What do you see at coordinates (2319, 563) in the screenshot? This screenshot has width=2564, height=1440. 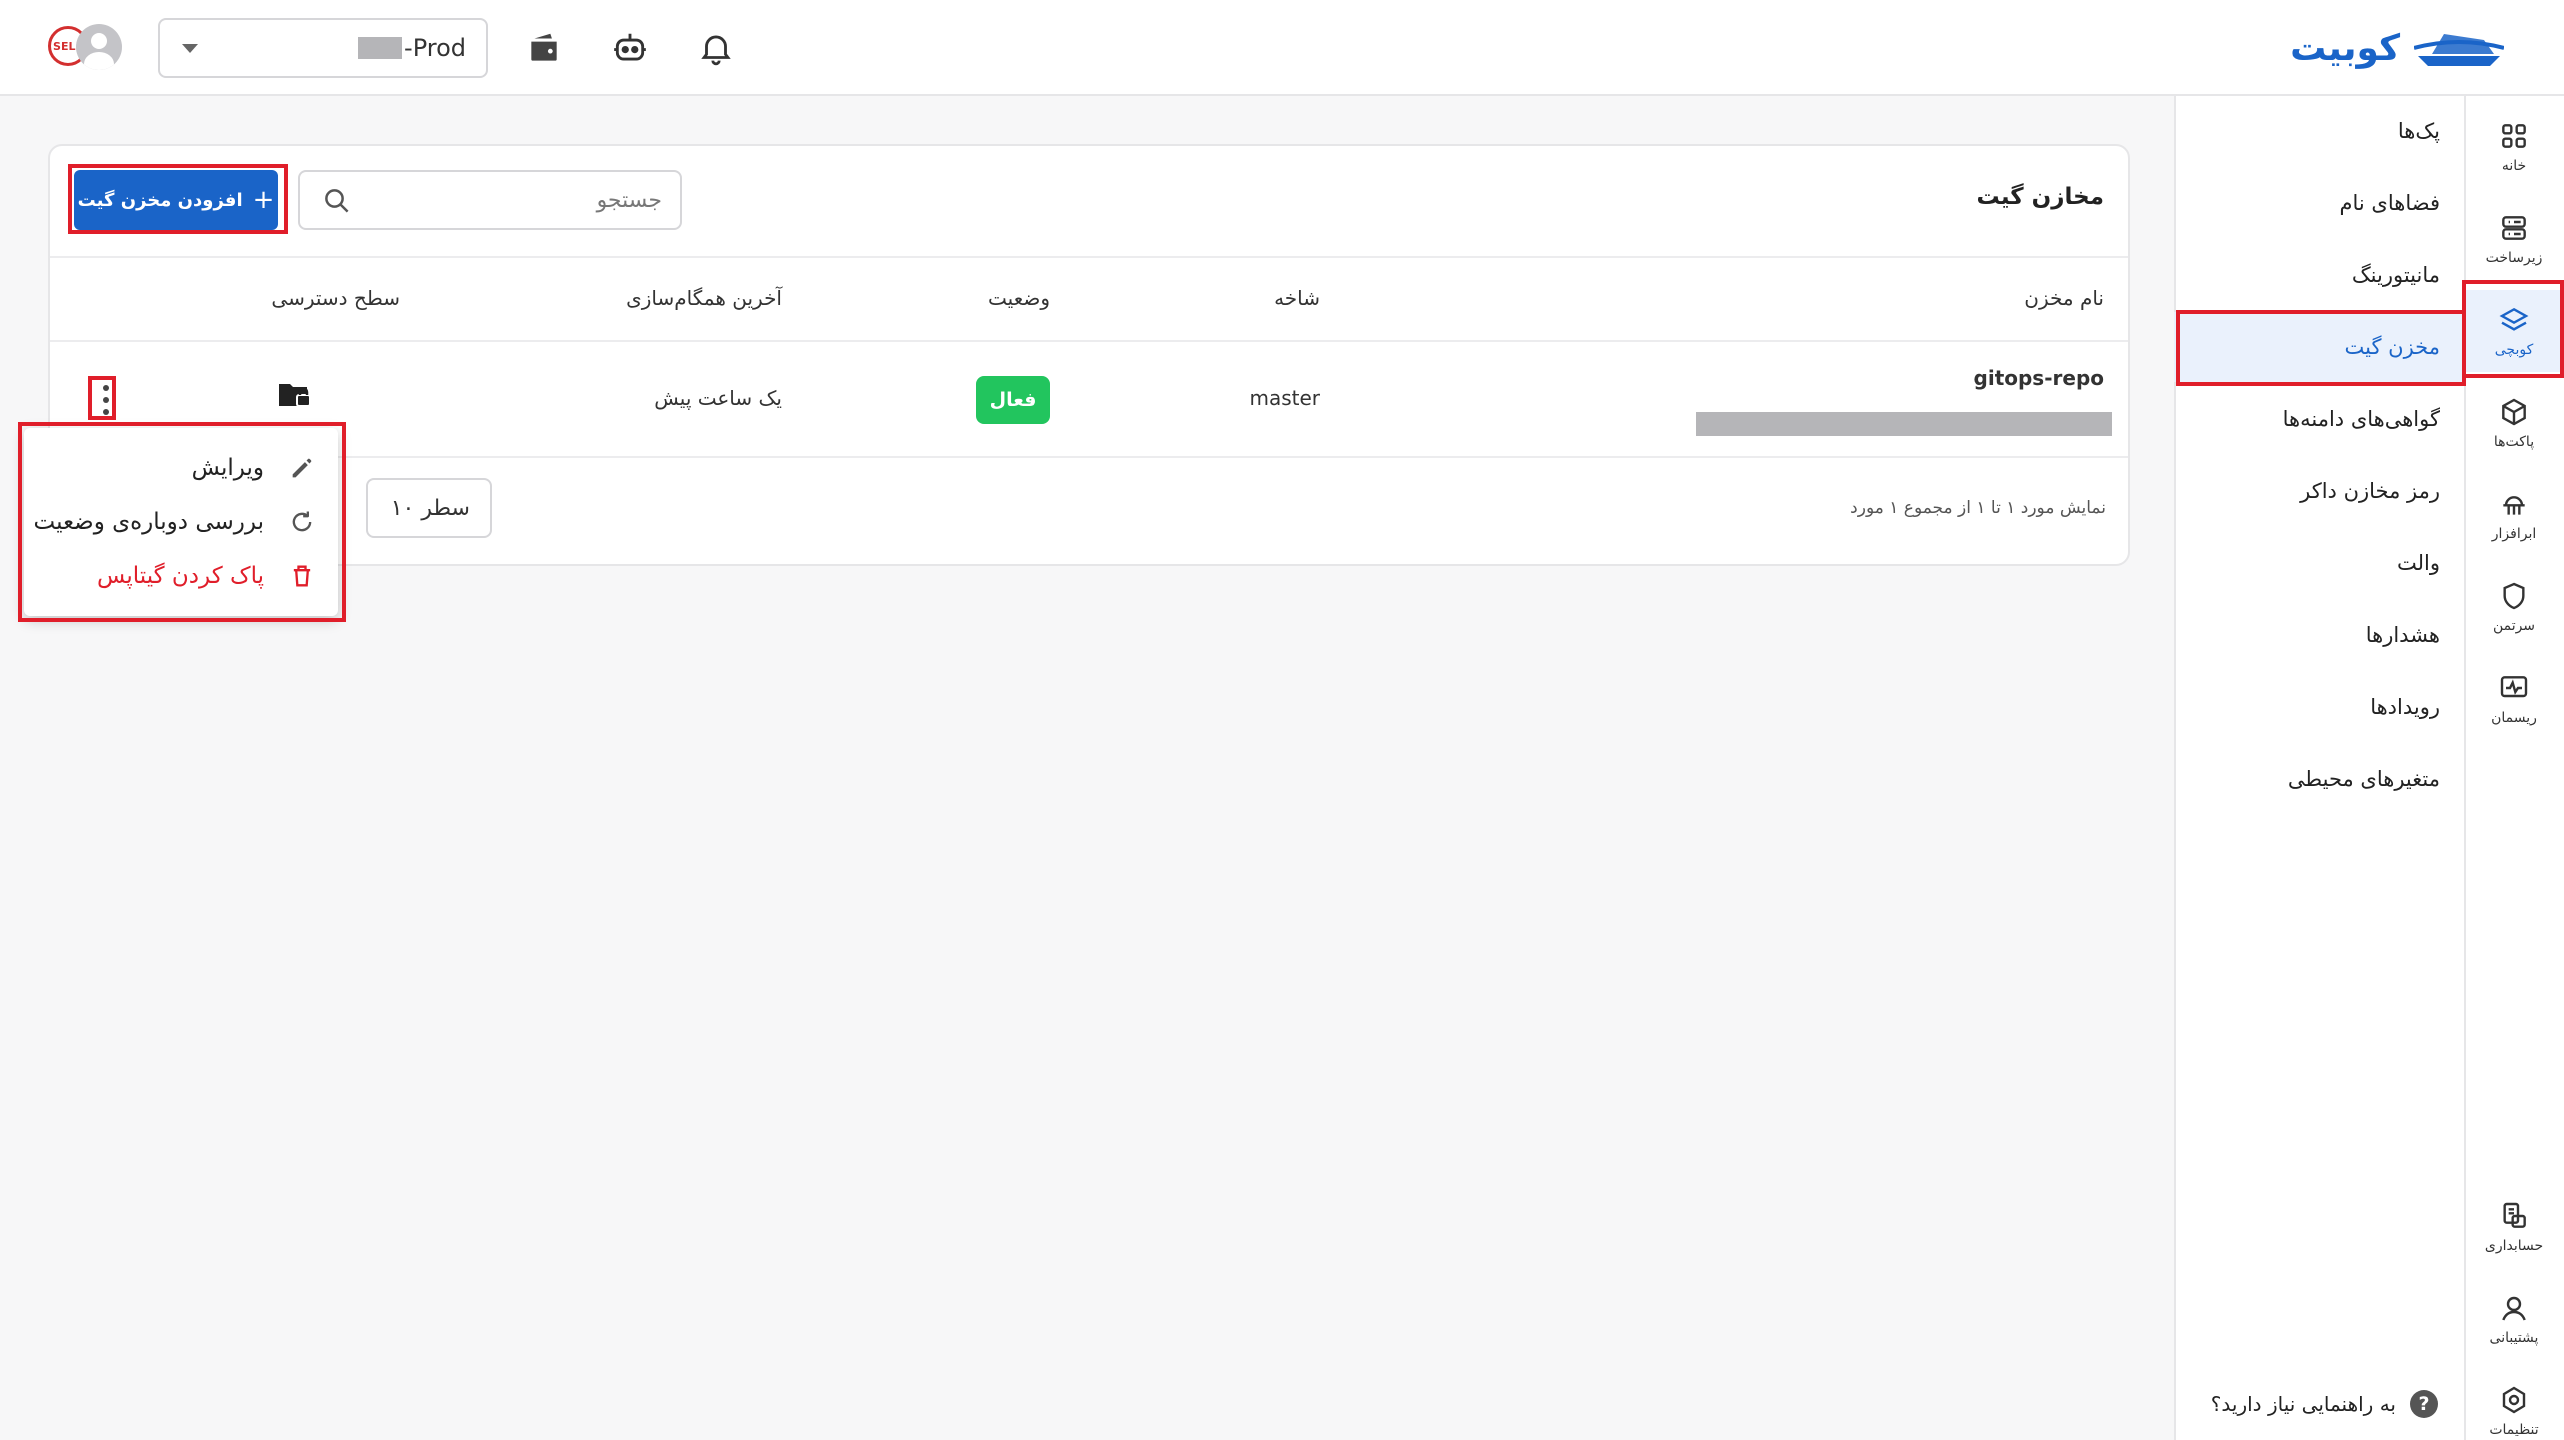 I see `sidebar-item-vault: والت` at bounding box center [2319, 563].